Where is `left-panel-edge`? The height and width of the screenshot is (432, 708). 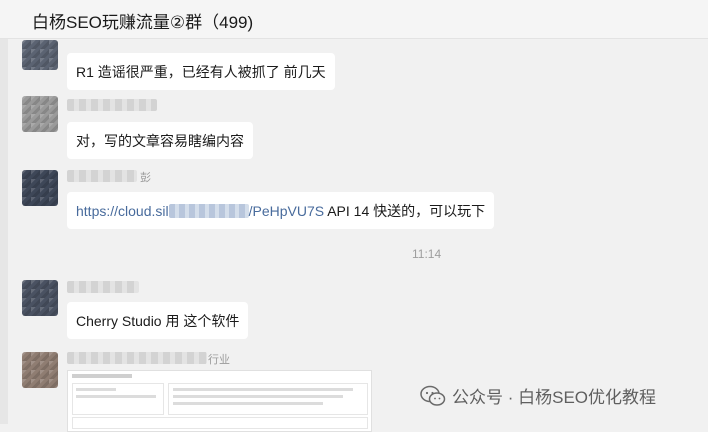 left-panel-edge is located at coordinates (4, 231).